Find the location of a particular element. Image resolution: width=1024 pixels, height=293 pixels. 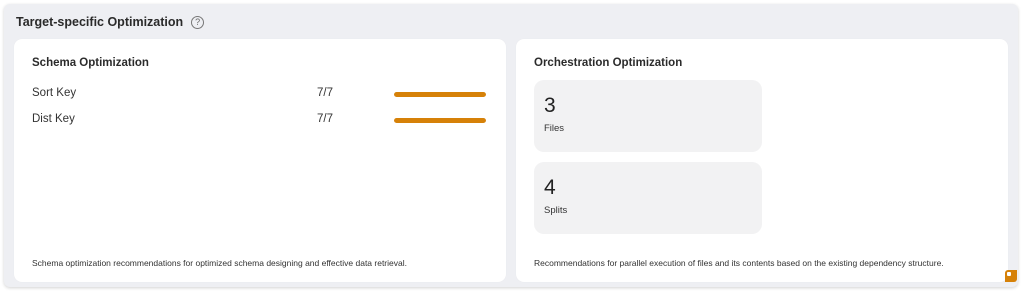

dist-key-label: Dist Key is located at coordinates (53, 119).